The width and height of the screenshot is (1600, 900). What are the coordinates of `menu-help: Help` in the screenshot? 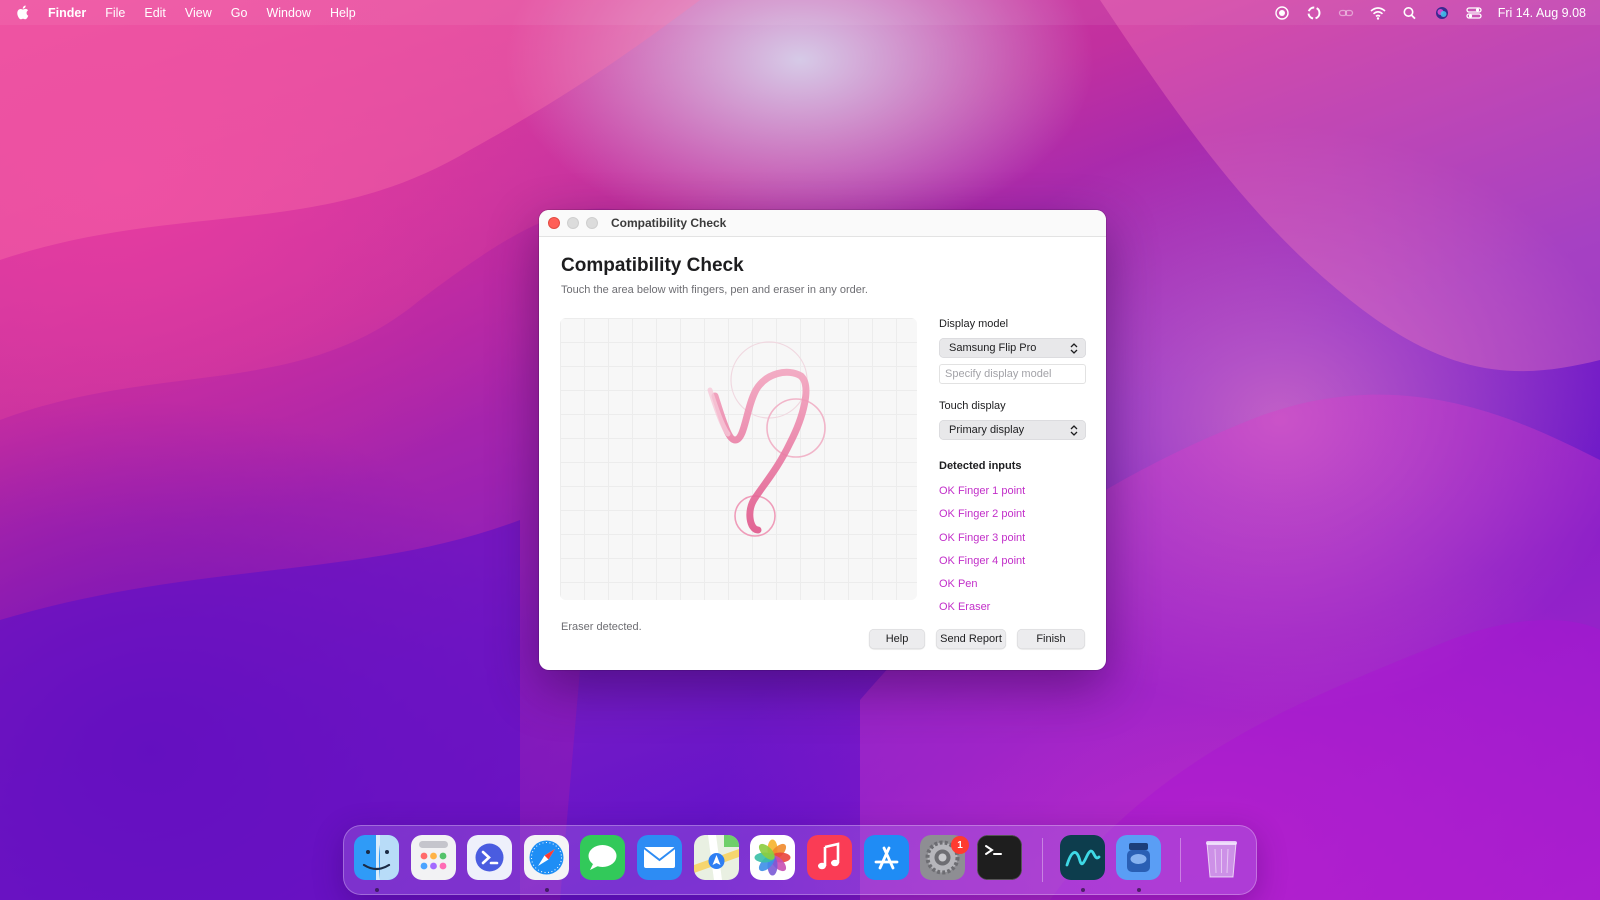 It's located at (343, 13).